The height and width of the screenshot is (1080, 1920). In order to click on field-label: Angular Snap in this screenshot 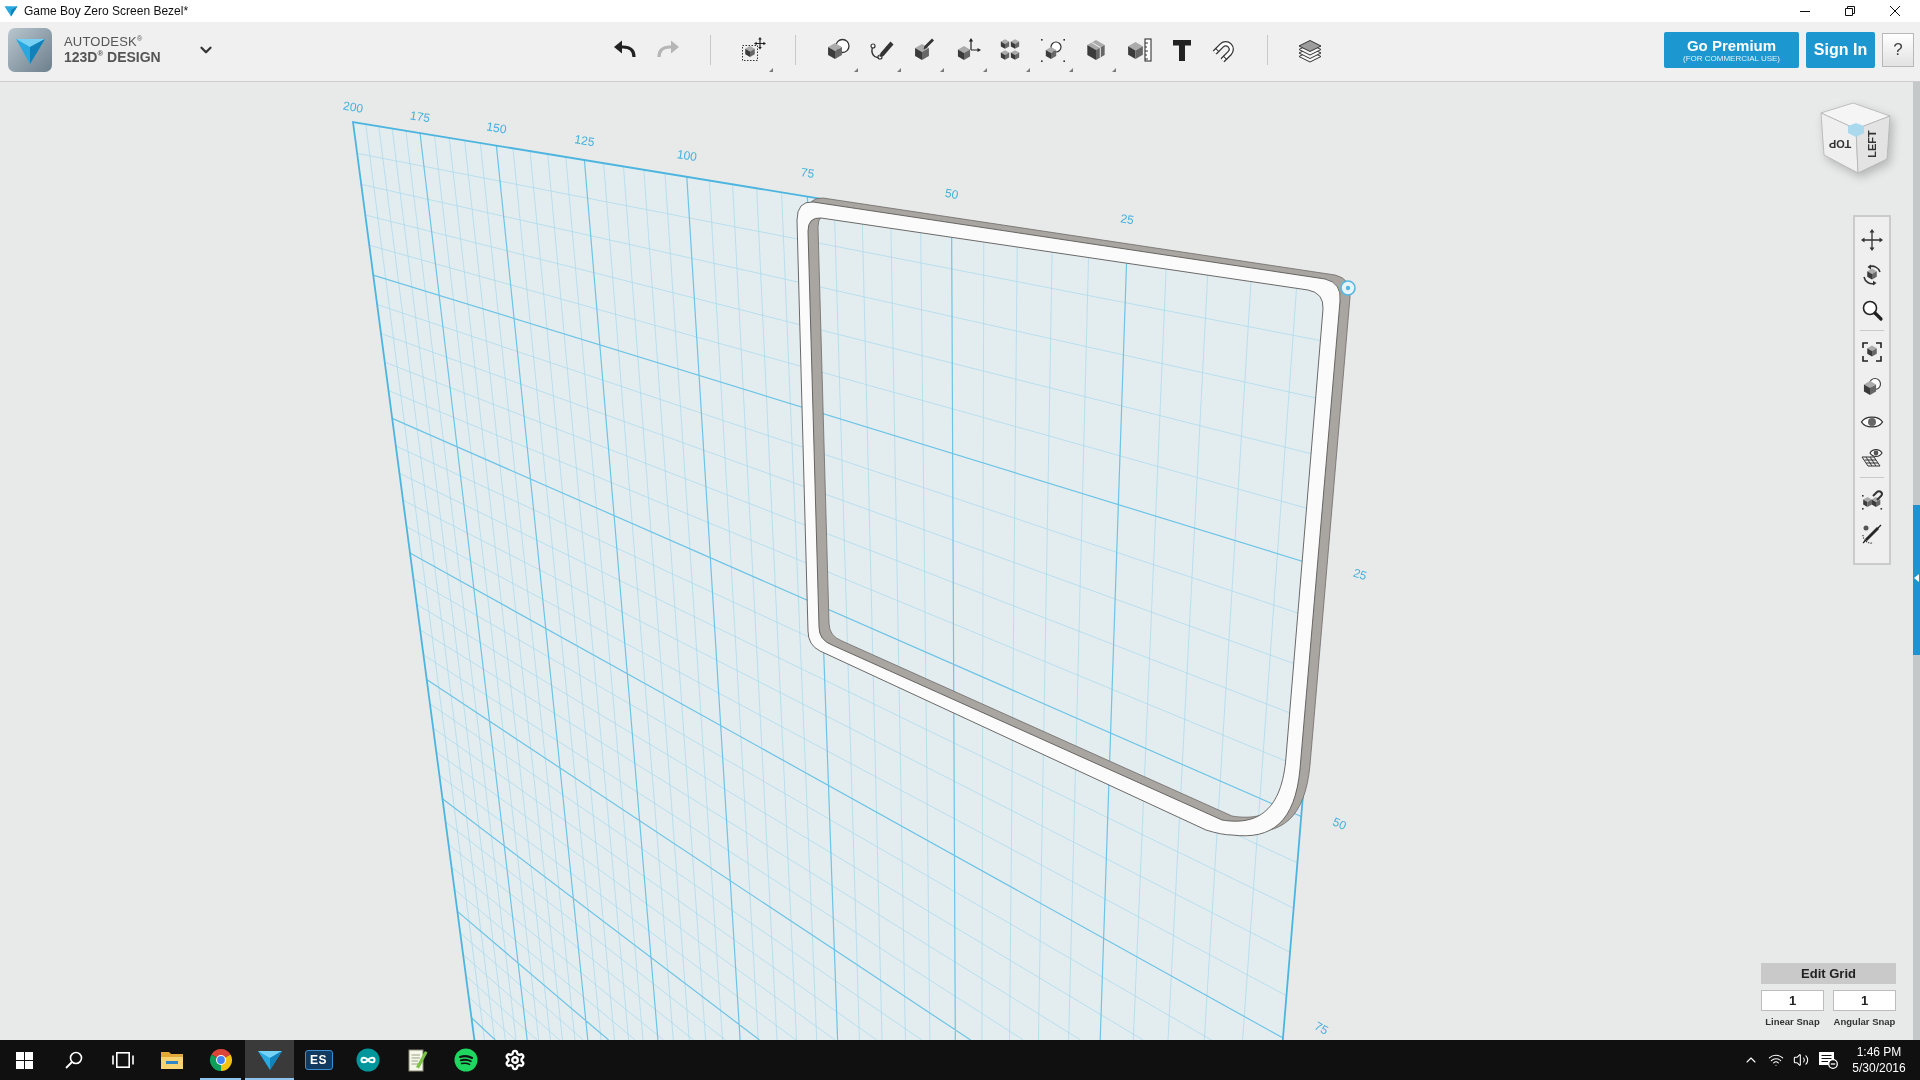, I will do `click(1864, 1021)`.